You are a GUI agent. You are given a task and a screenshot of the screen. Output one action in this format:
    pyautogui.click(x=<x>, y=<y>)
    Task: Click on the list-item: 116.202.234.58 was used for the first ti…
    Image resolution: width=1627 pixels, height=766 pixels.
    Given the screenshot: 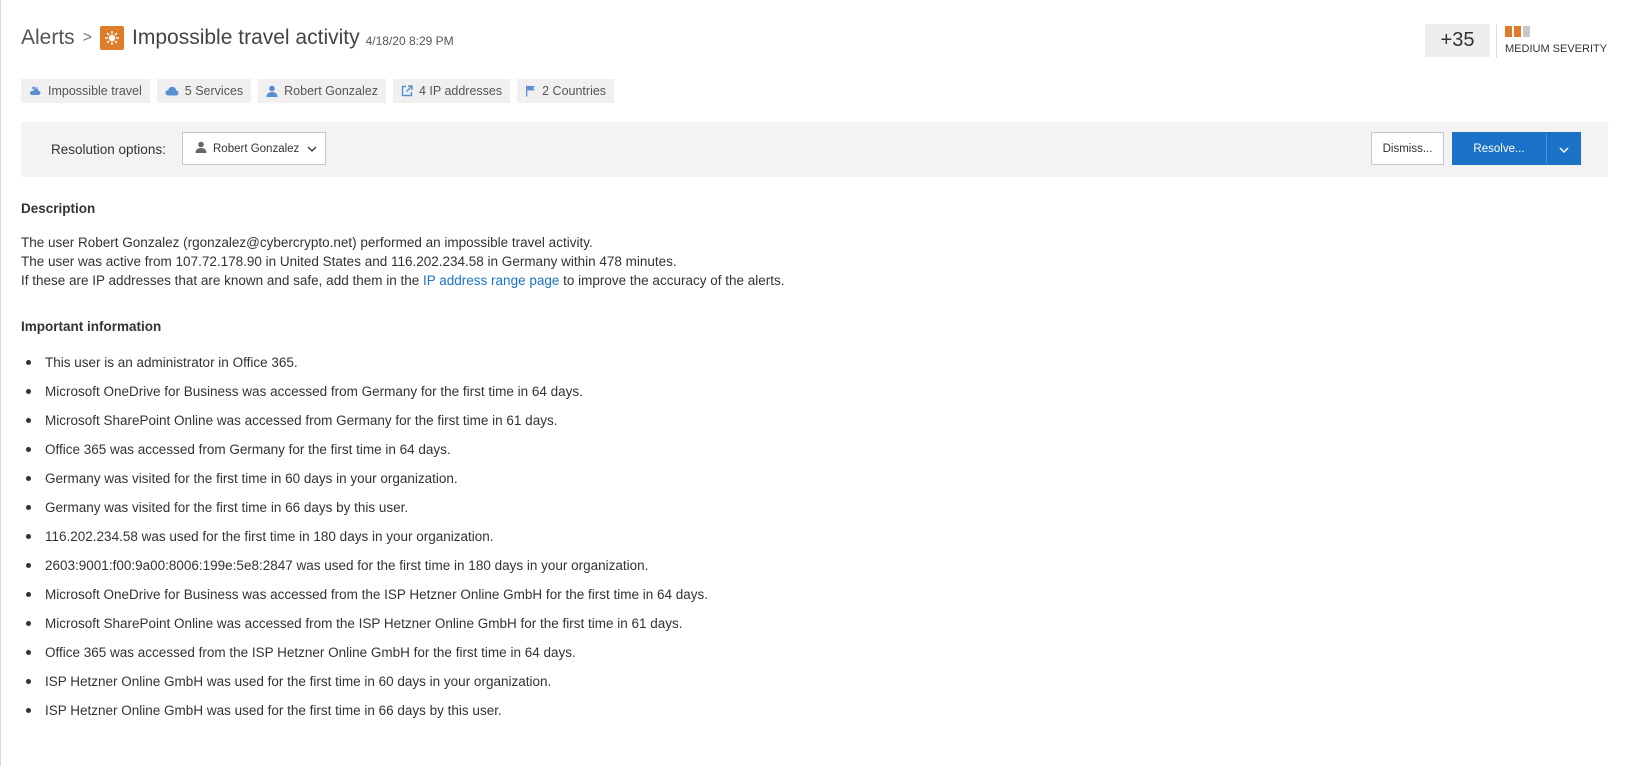 What is the action you would take?
    pyautogui.click(x=364, y=543)
    